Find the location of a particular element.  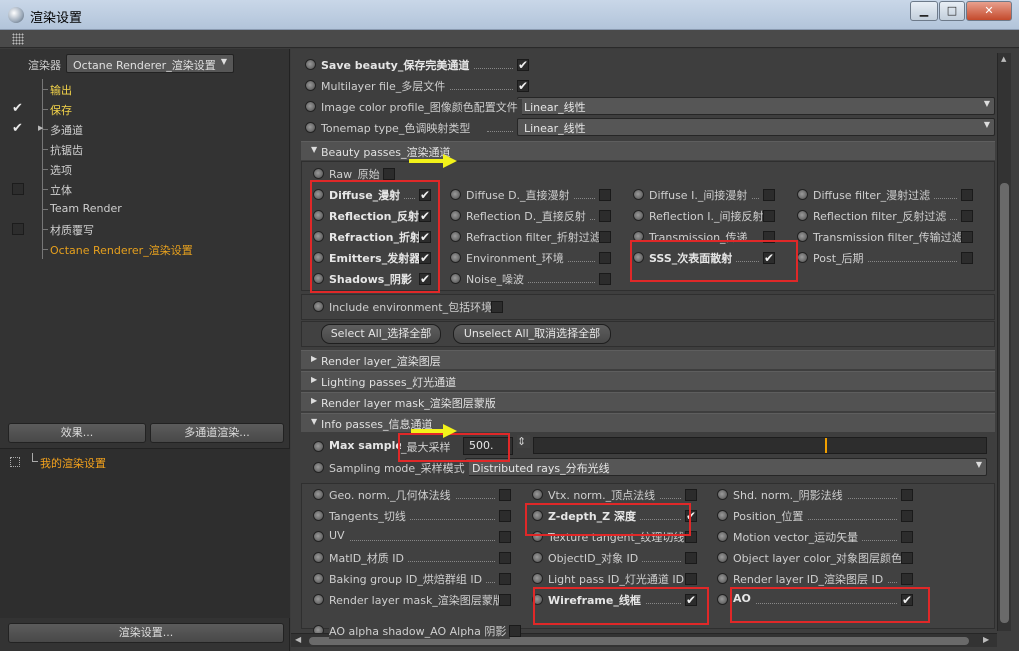

tree-item: ✔ ▶ 多通道 is located at coordinates (145, 129).